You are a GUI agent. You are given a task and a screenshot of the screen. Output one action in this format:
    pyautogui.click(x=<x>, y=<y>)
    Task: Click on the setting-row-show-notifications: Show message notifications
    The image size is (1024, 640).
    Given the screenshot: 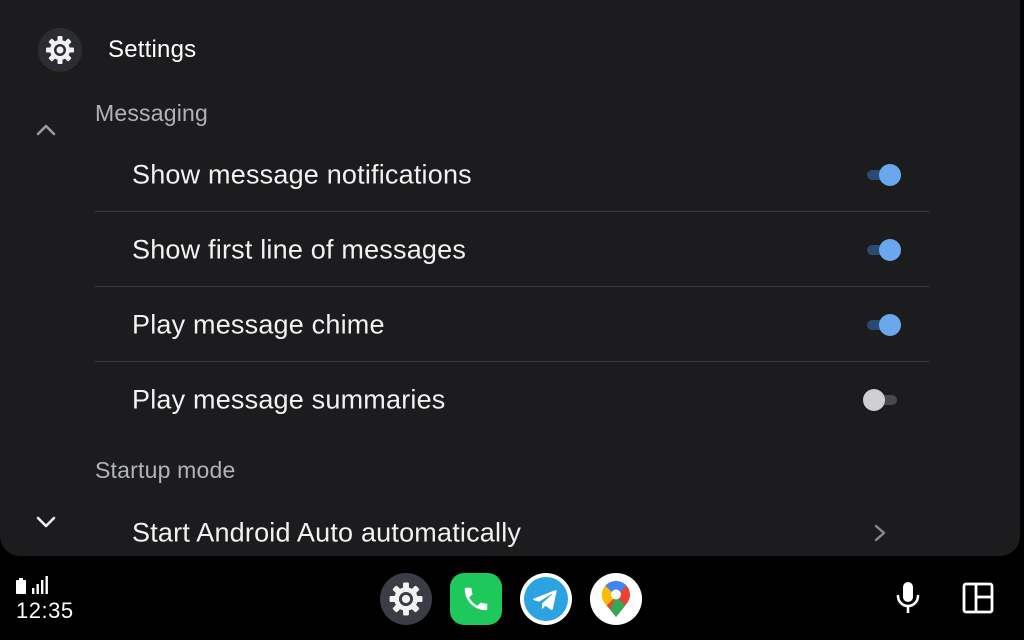 What is the action you would take?
    pyautogui.click(x=512, y=175)
    